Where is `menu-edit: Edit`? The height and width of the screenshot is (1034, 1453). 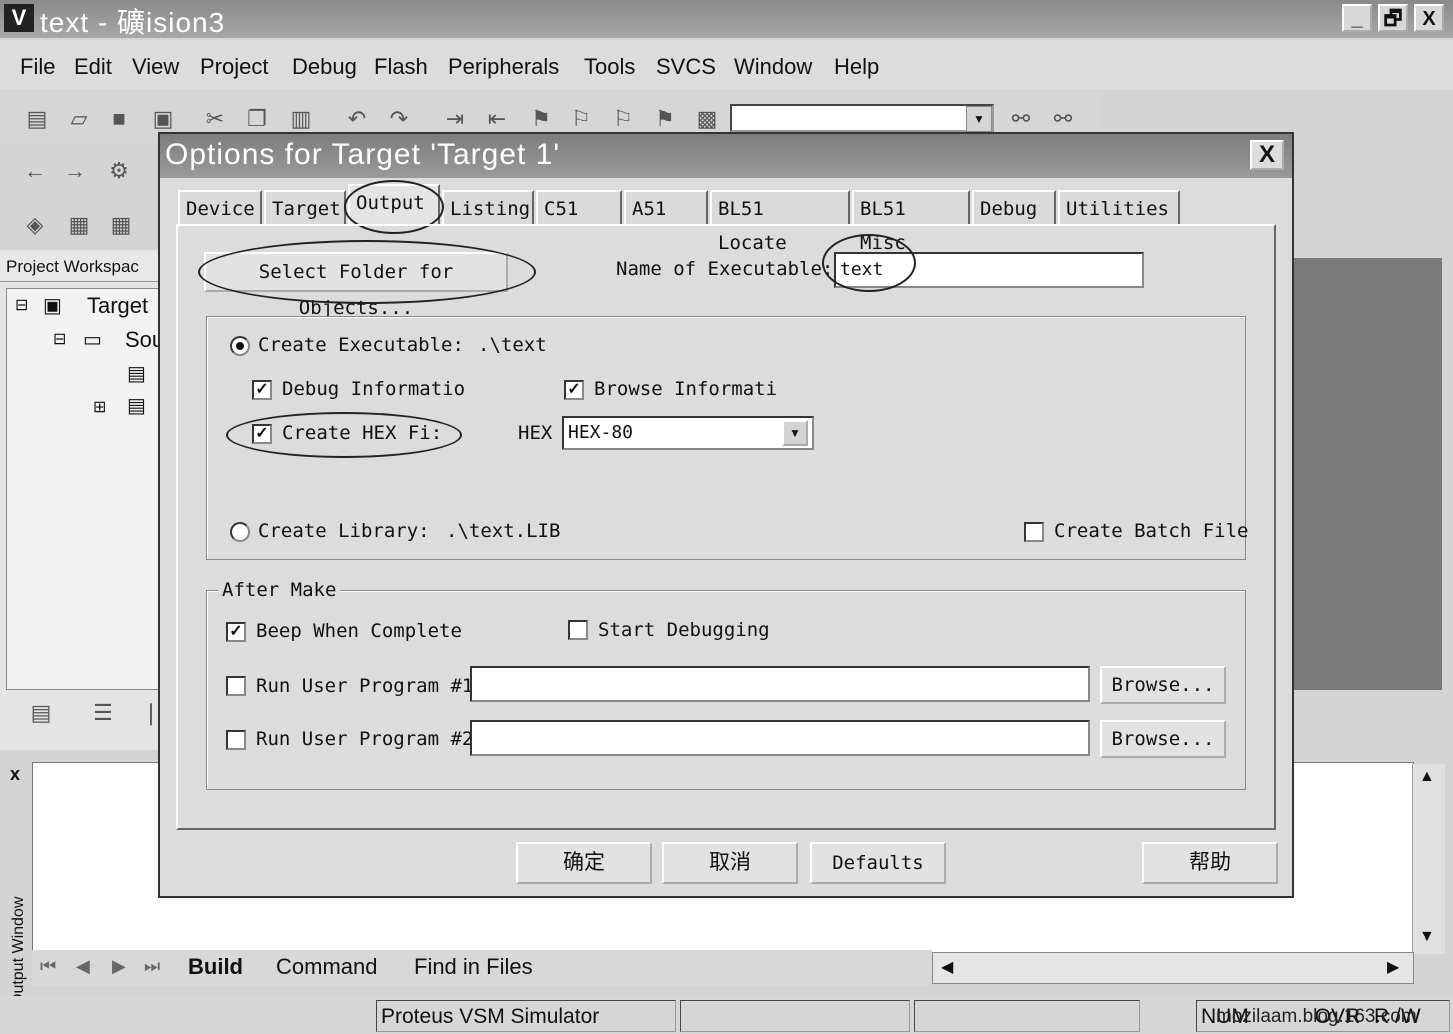
menu-edit: Edit is located at coordinates (93, 67).